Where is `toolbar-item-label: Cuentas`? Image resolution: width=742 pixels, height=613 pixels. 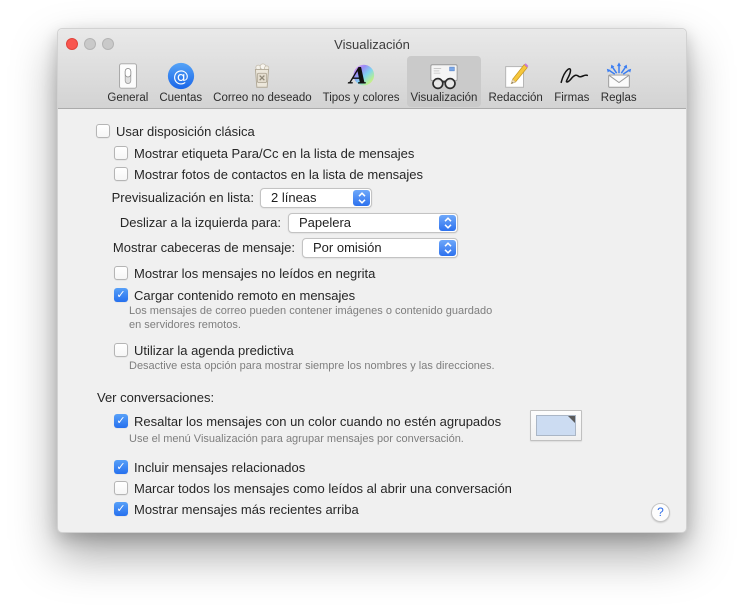 toolbar-item-label: Cuentas is located at coordinates (181, 98).